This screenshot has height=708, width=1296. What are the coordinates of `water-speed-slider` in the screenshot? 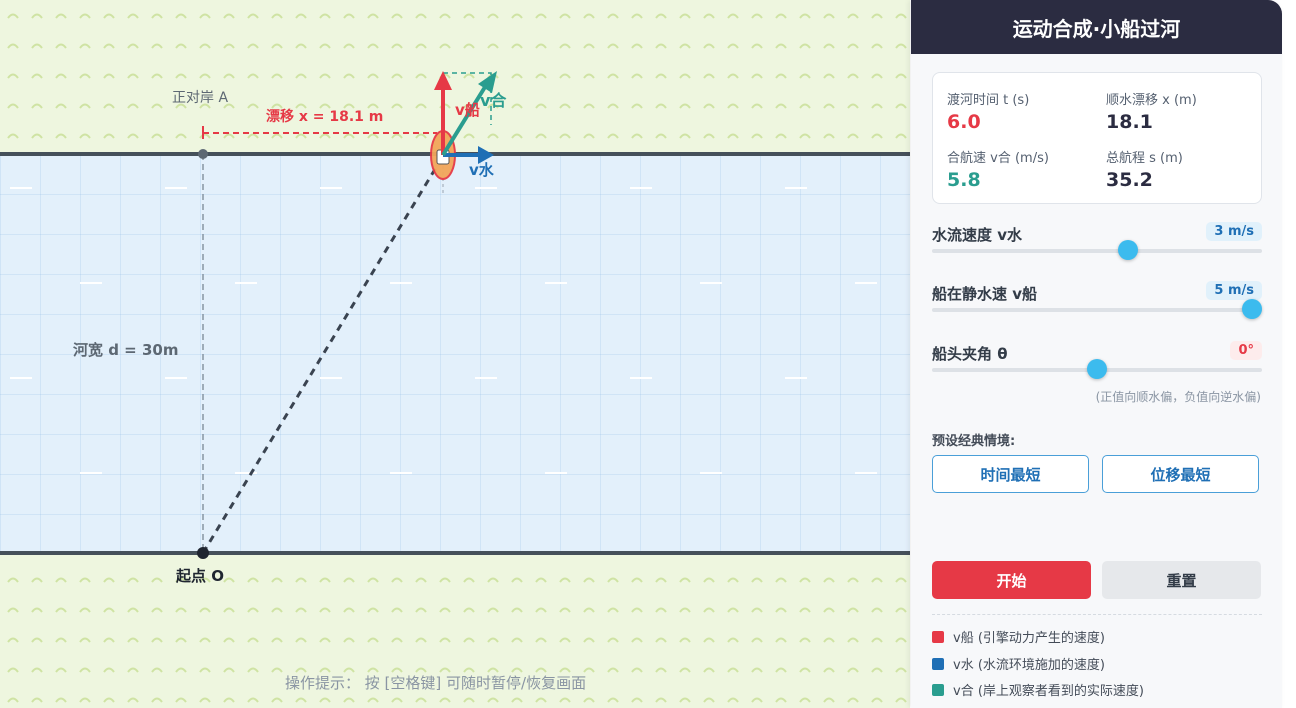 It's located at (1097, 251).